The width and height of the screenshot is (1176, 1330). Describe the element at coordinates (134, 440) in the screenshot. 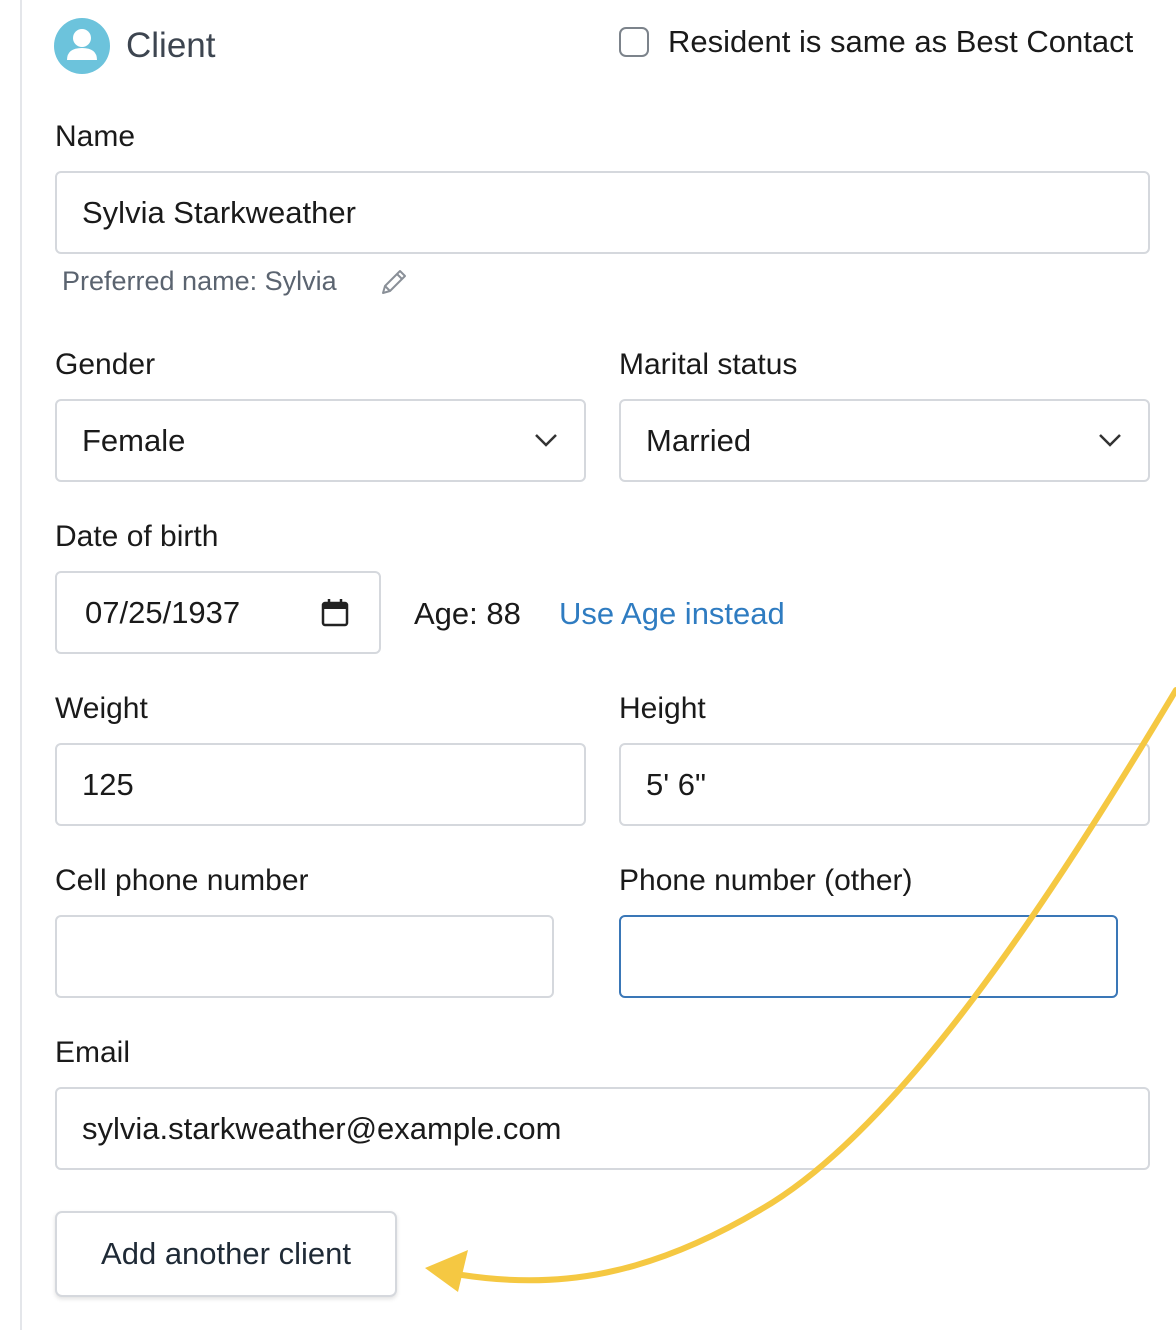

I see `gender-select-value: Female` at that location.